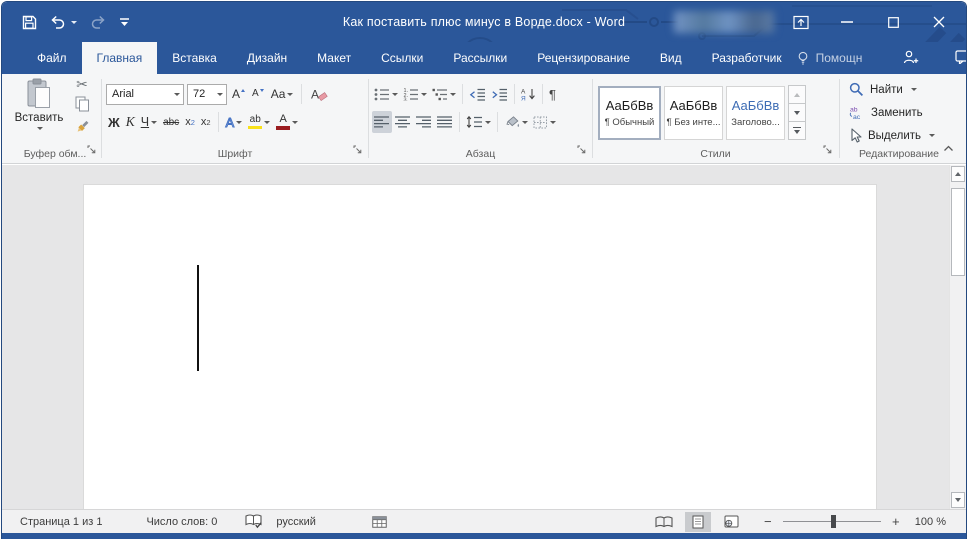 The image size is (968, 541). I want to click on decrease-indent-button, so click(477, 94).